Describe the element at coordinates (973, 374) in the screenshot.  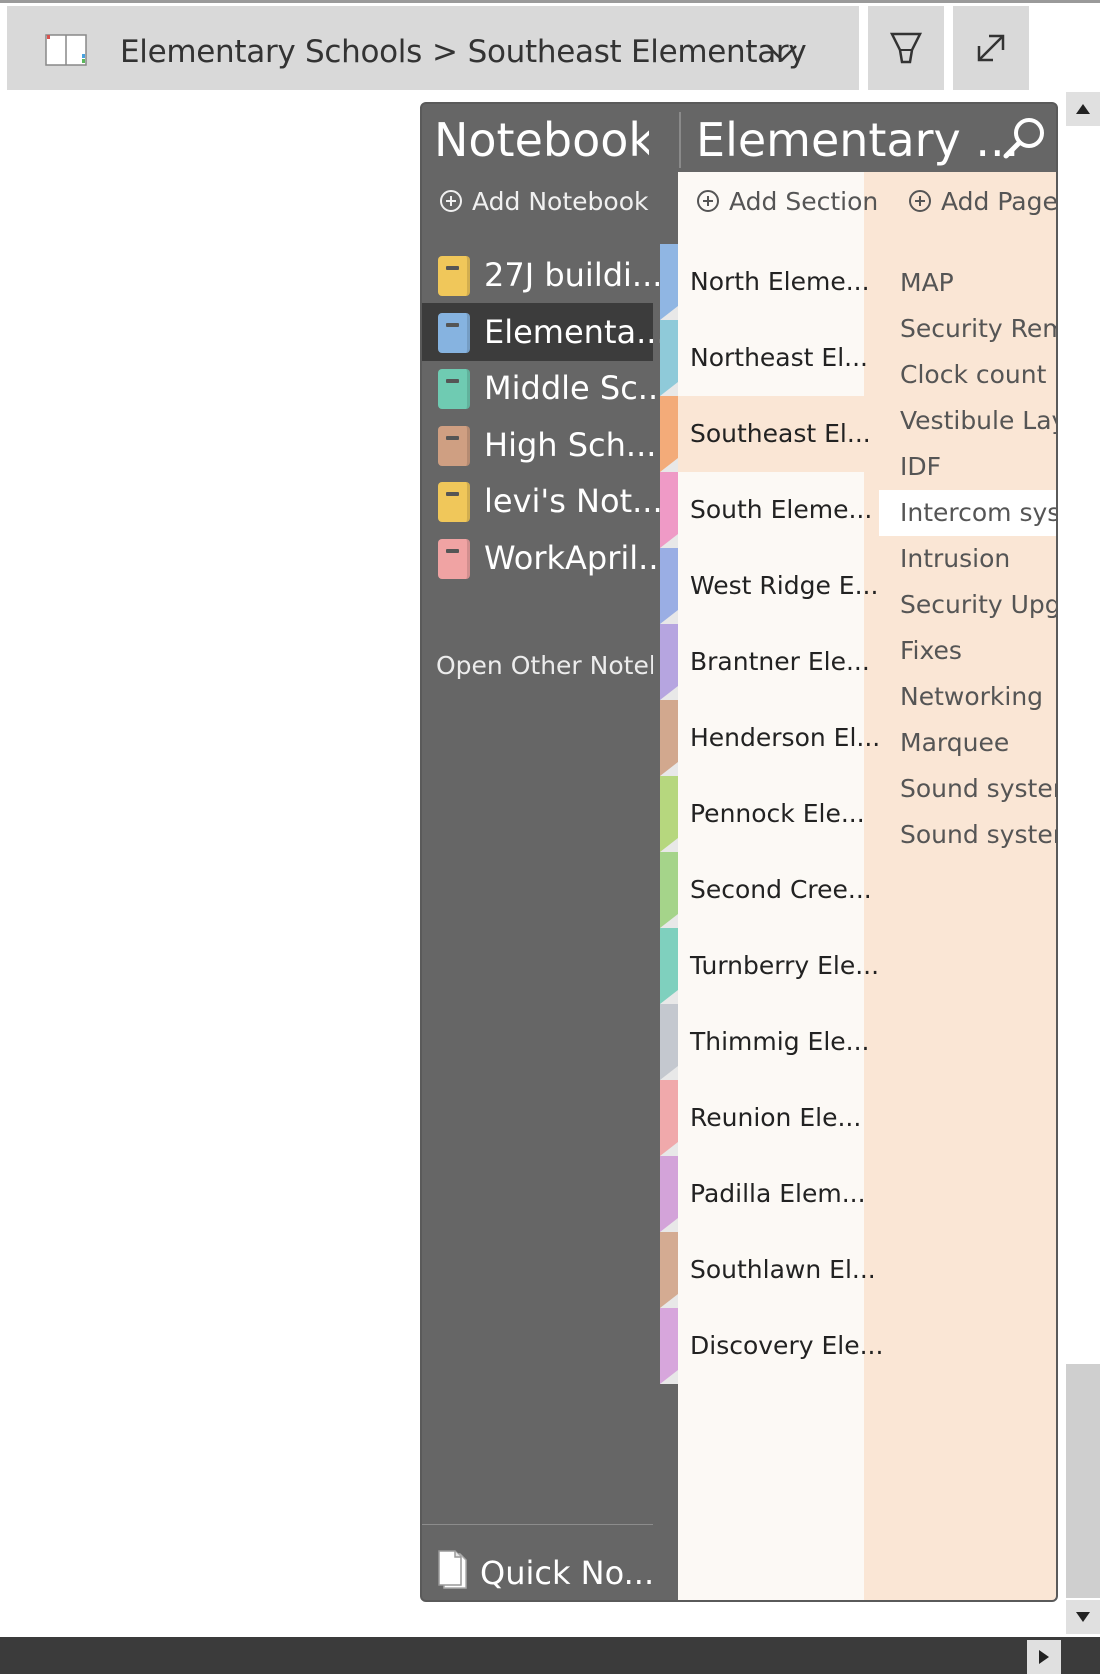
I see `page-label: Clock count` at that location.